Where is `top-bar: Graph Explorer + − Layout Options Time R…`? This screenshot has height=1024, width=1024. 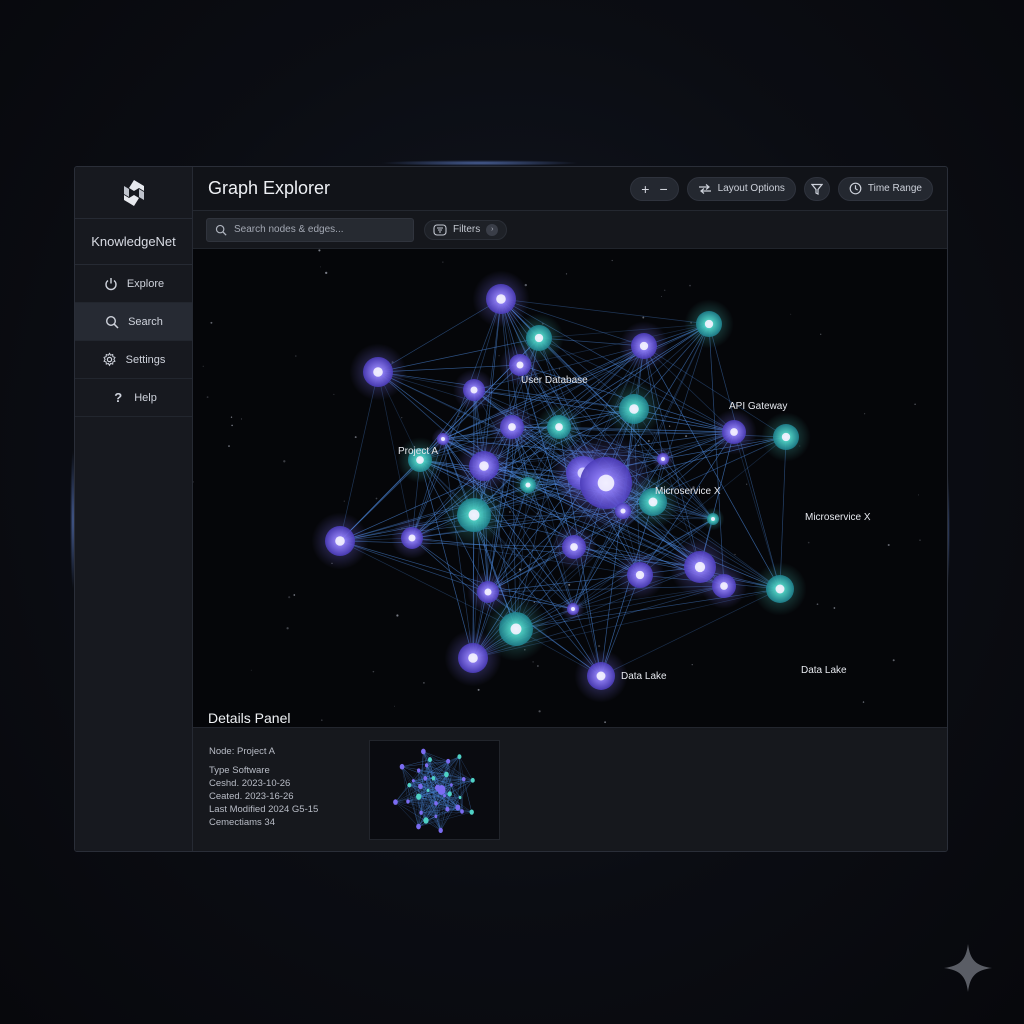
top-bar: Graph Explorer + − Layout Options Time R… is located at coordinates (570, 189).